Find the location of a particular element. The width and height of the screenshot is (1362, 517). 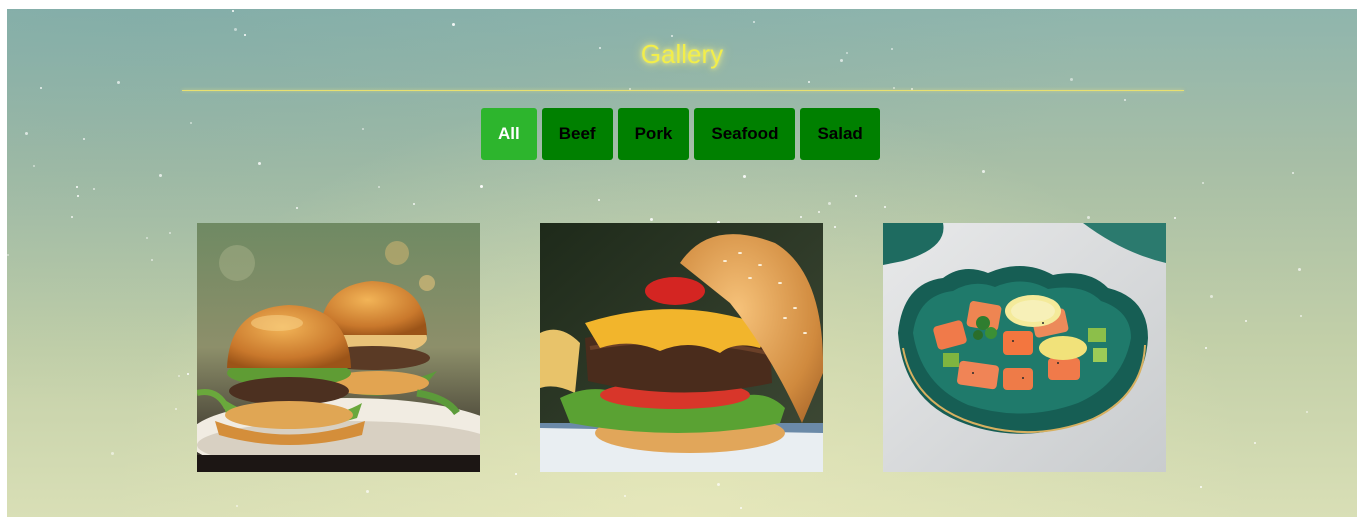

salmon-bowl-photo is located at coordinates (1024, 347).